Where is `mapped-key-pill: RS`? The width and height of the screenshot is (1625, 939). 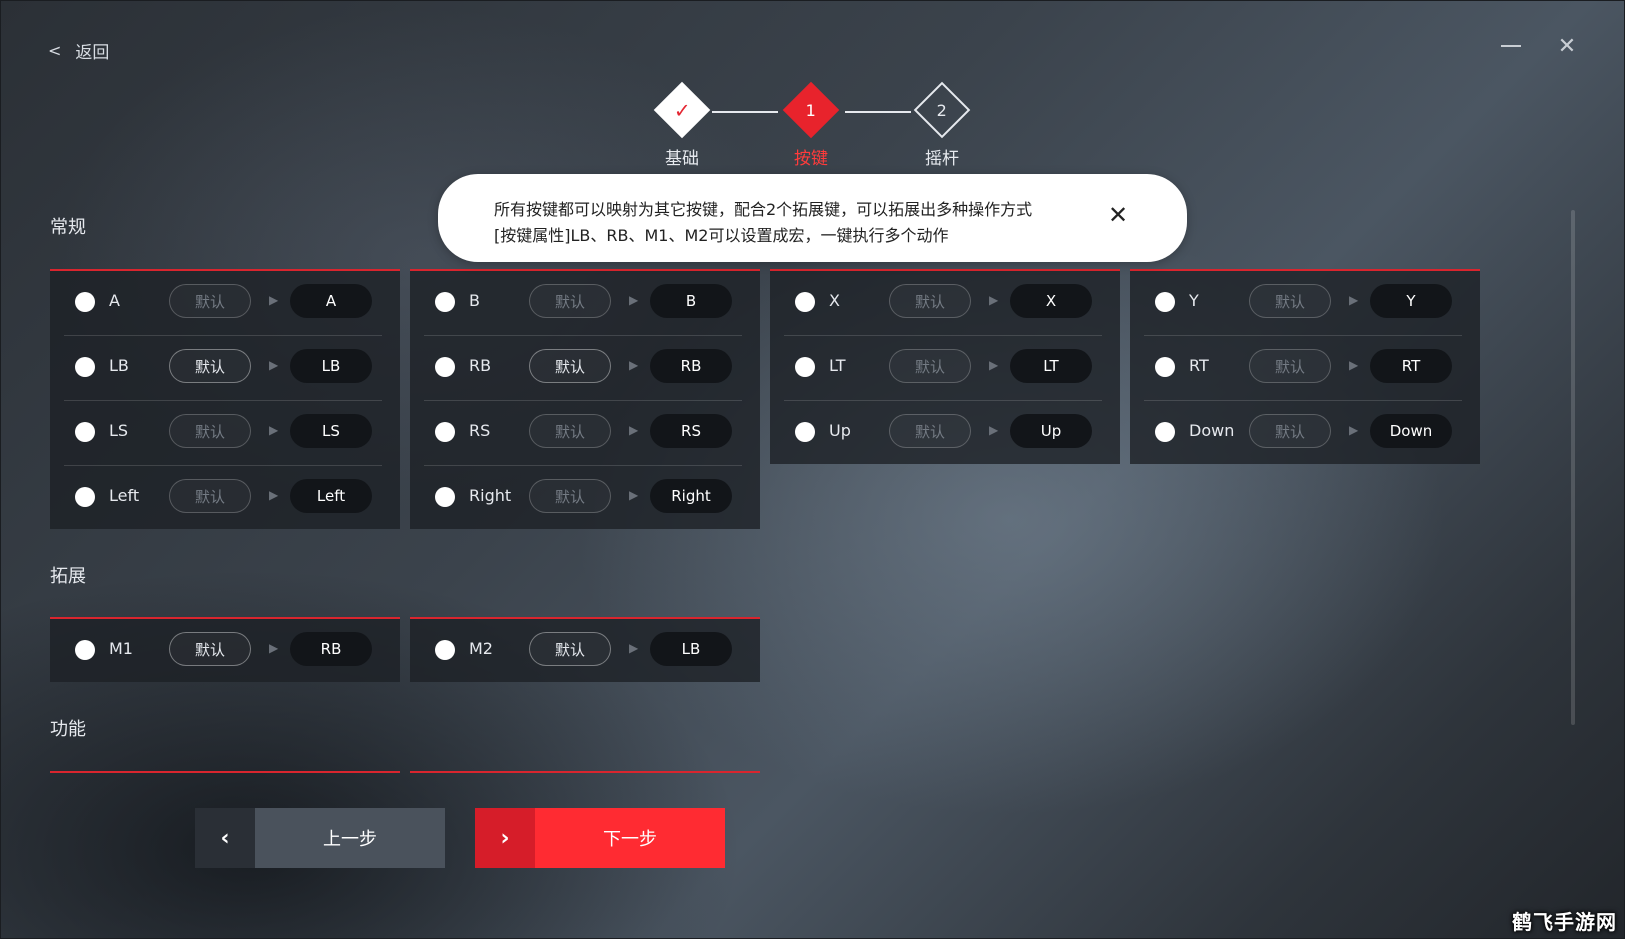
mapped-key-pill: RS is located at coordinates (691, 431).